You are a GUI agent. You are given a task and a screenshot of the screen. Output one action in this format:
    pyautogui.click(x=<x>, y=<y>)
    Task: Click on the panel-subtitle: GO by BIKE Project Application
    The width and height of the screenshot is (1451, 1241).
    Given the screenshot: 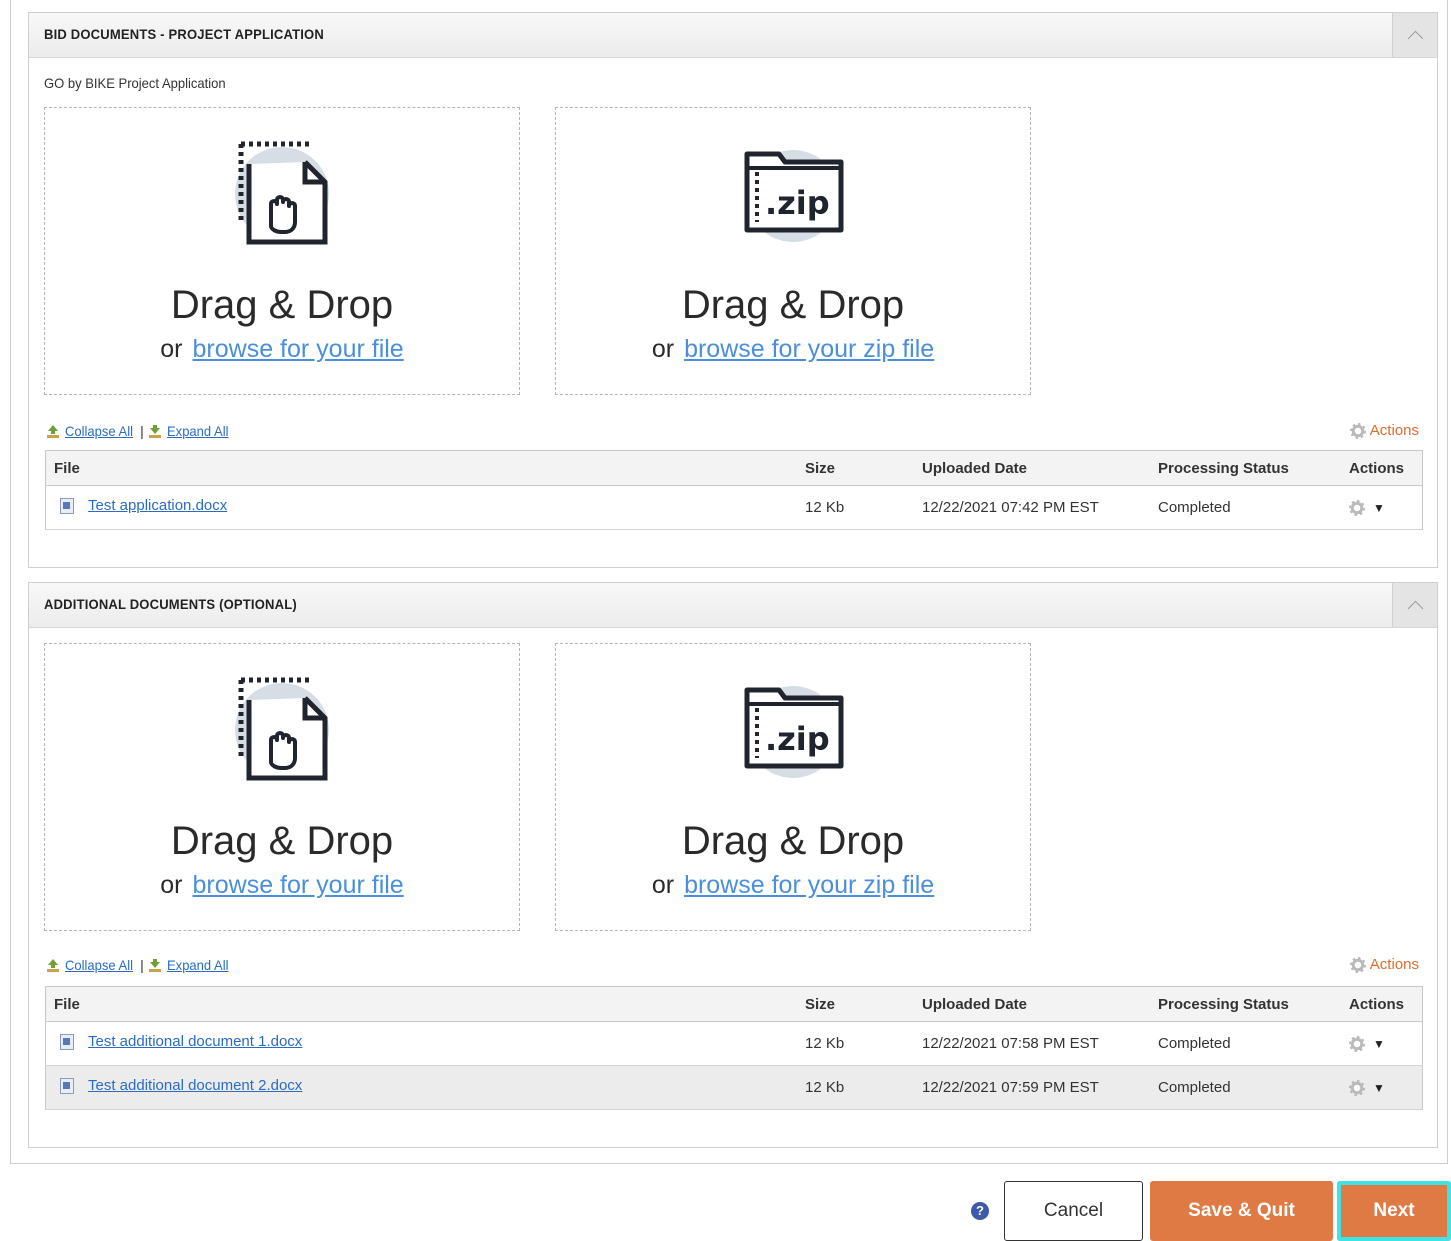 What is the action you would take?
    pyautogui.click(x=135, y=83)
    